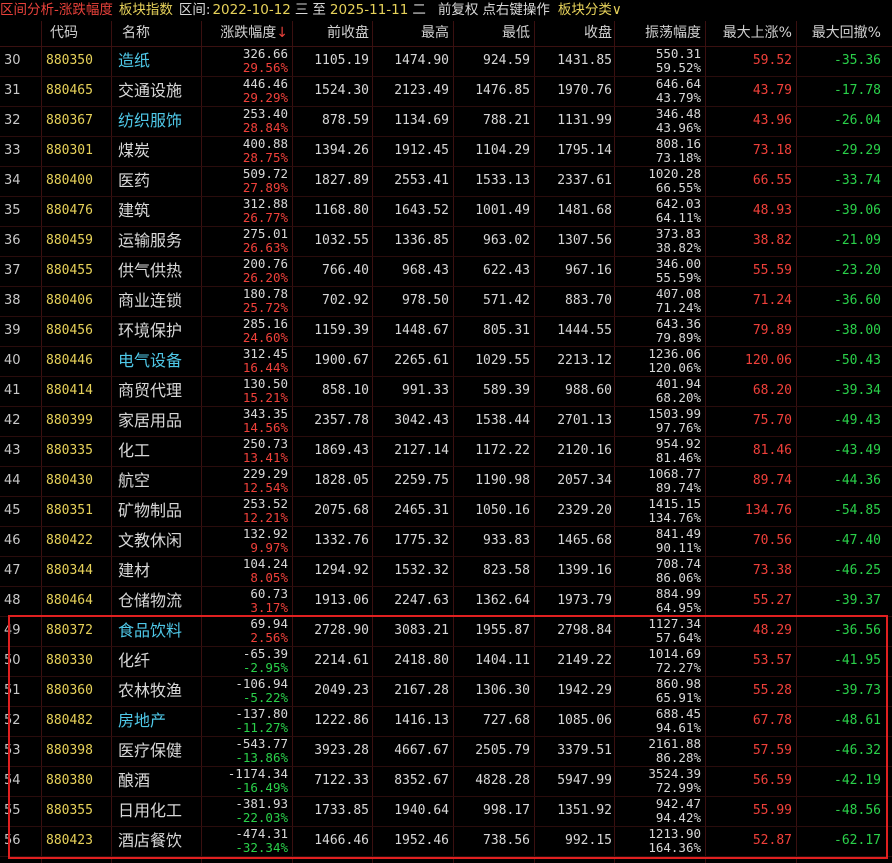 The image size is (892, 863). Describe the element at coordinates (502, 600) in the screenshot. I see `low-value: 1362.64` at that location.